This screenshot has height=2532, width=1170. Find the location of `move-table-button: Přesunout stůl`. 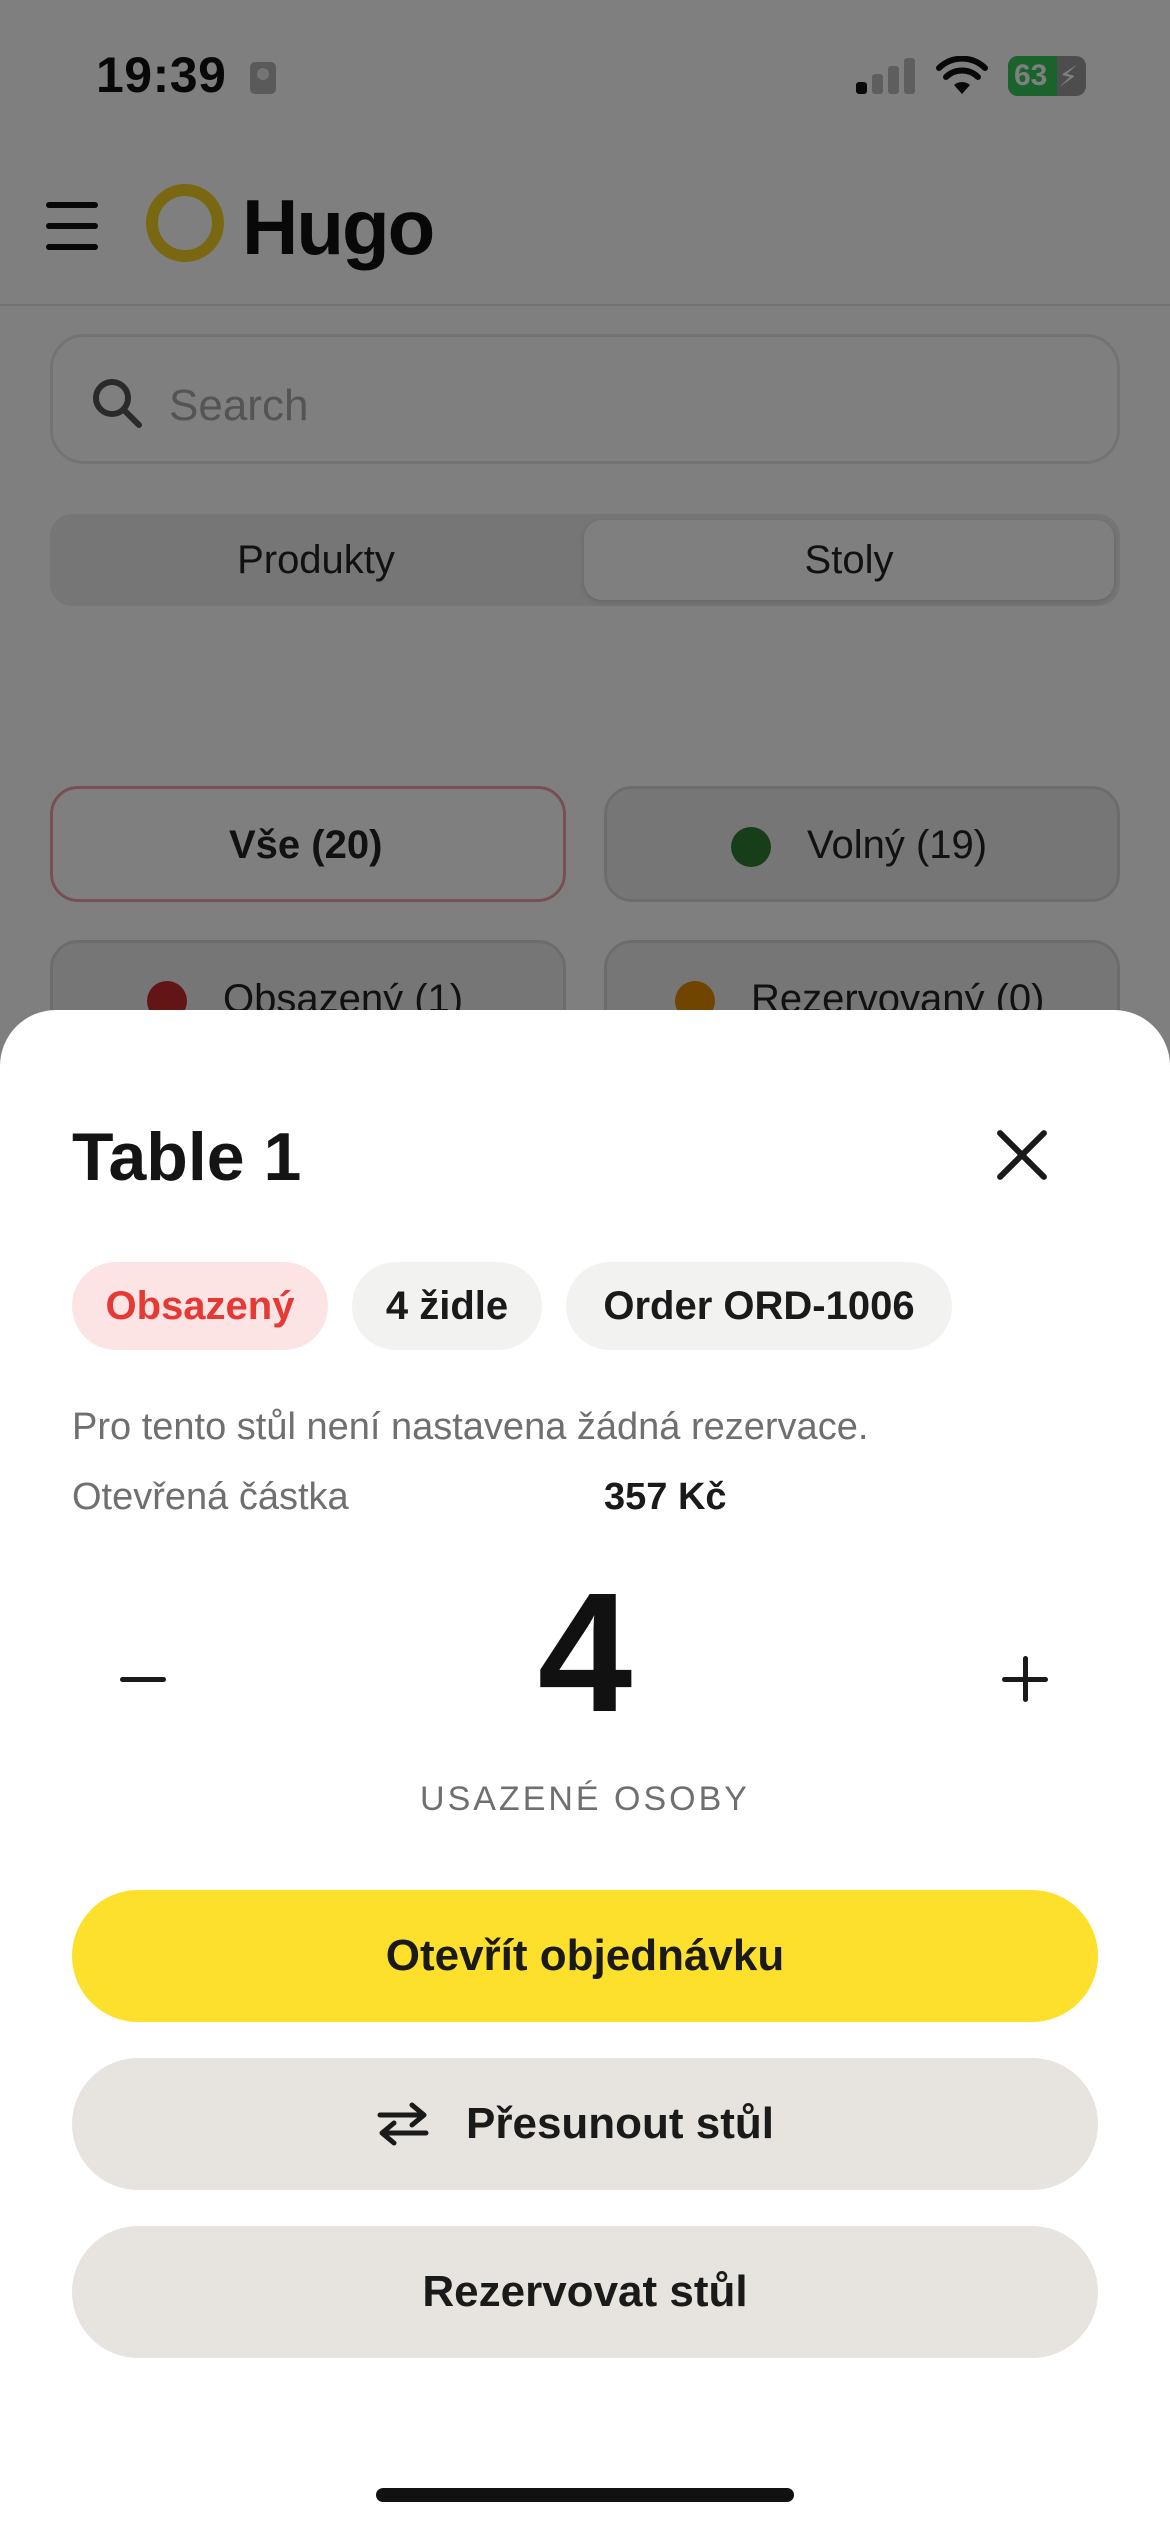

move-table-button: Přesunout stůl is located at coordinates (585, 2124).